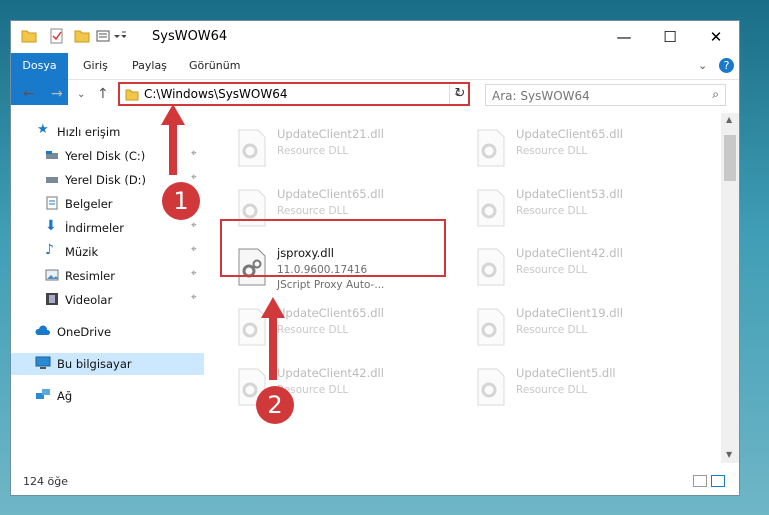 Image resolution: width=769 pixels, height=515 pixels. Describe the element at coordinates (173, 139) in the screenshot. I see `arrow-up-to-address-icon` at that location.